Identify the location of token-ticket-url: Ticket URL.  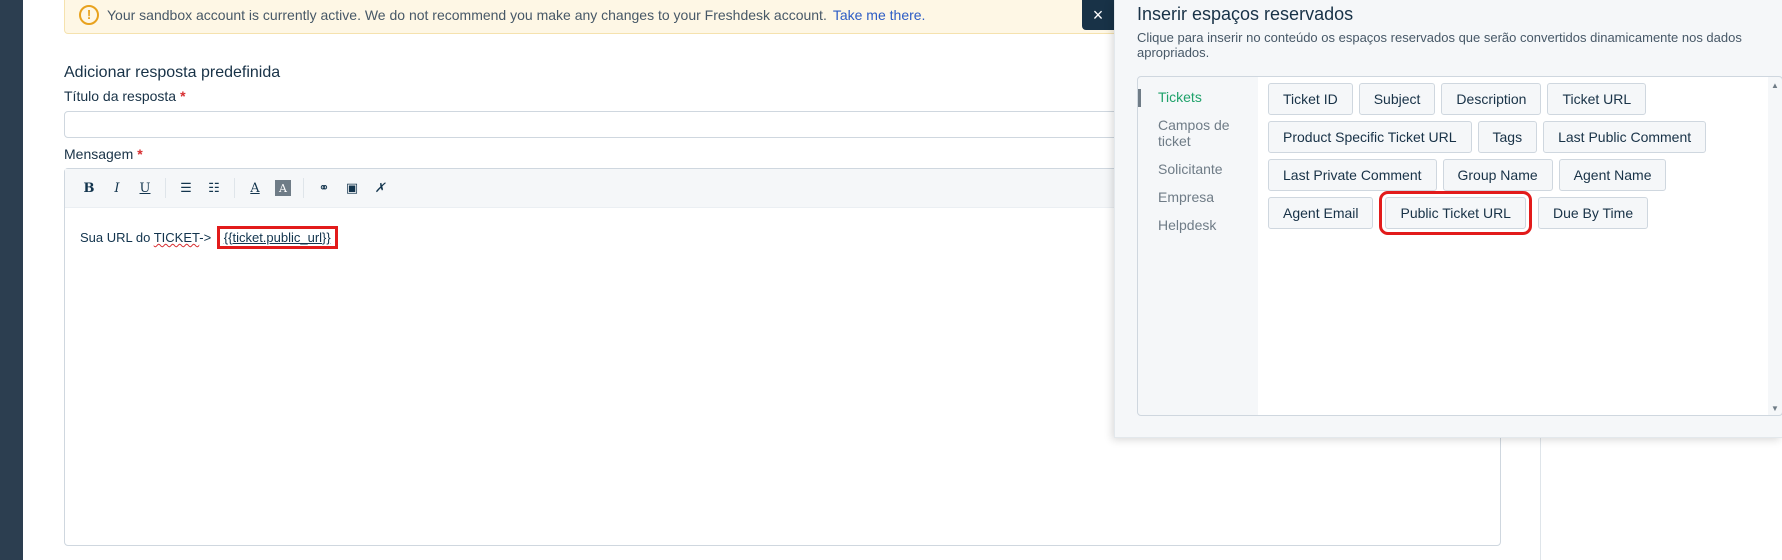
(1597, 99).